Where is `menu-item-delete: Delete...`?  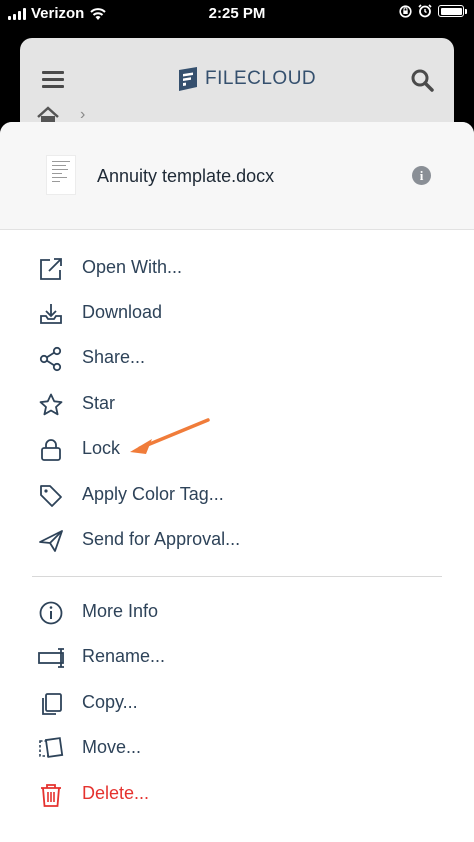
menu-item-delete: Delete... is located at coordinates (237, 794).